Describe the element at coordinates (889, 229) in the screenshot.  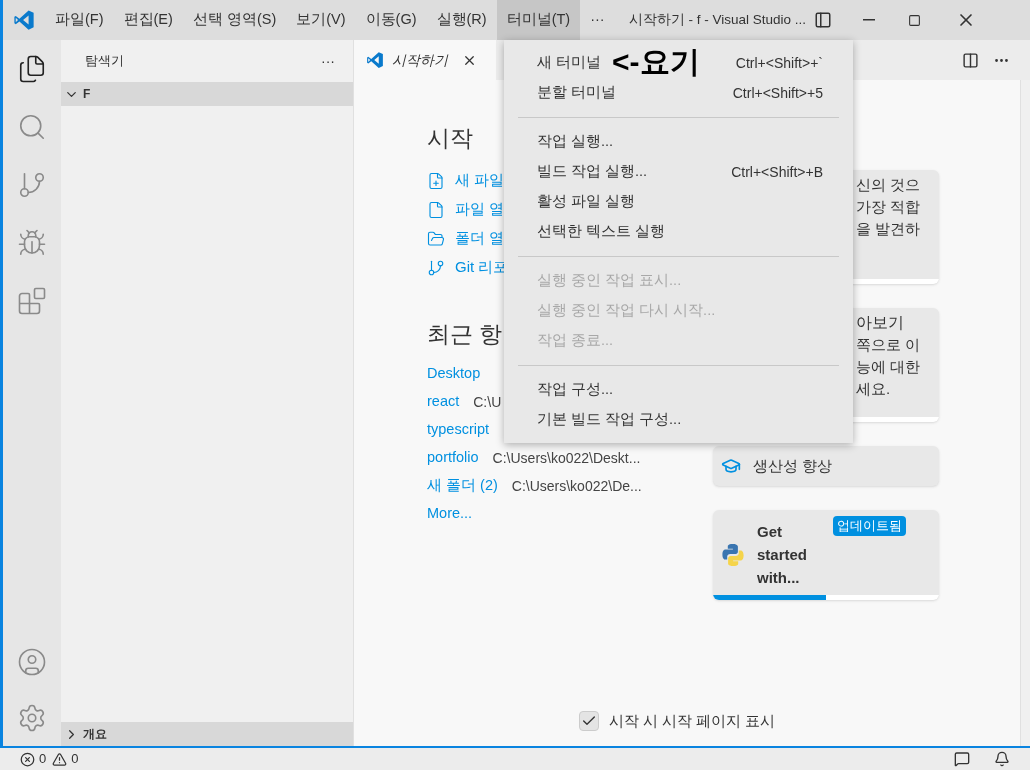
I see `card-text: 을 발견하` at that location.